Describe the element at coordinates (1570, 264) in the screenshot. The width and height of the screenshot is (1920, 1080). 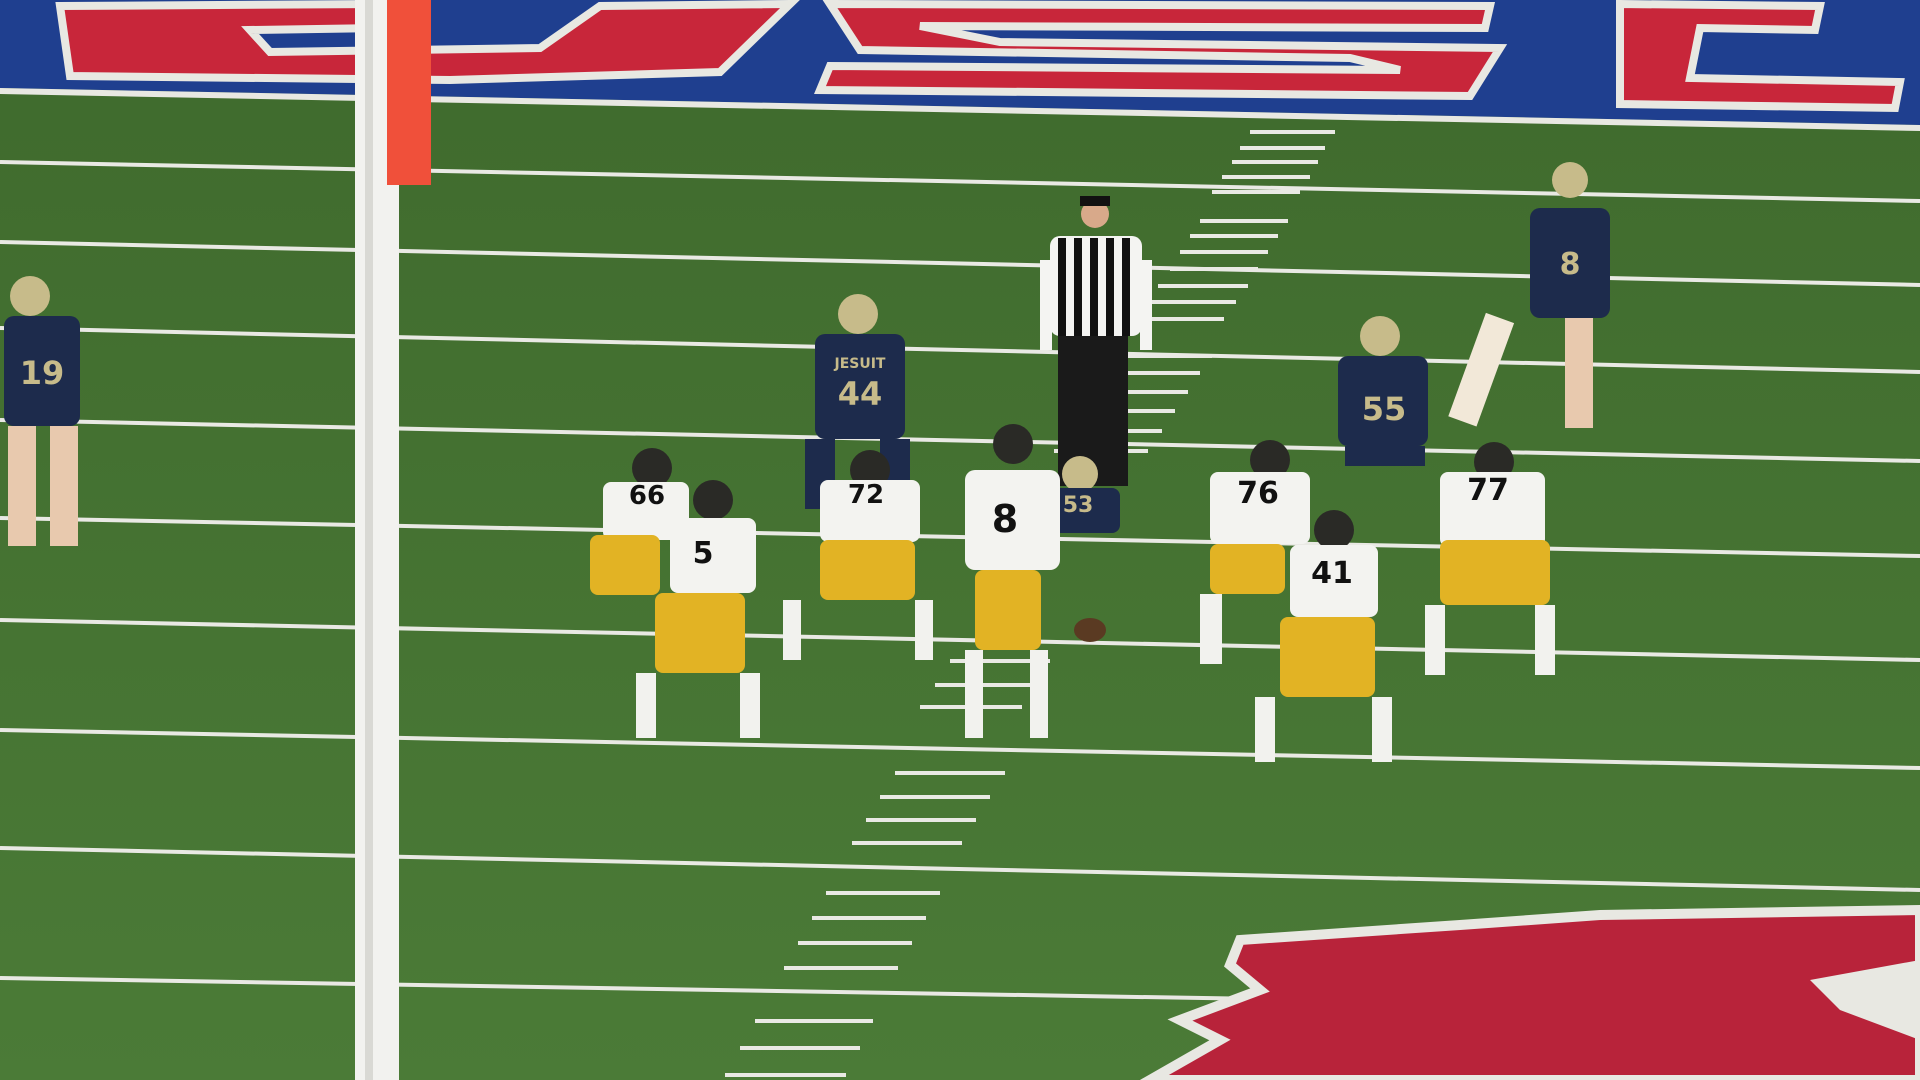
I see `home-player-number: 8` at that location.